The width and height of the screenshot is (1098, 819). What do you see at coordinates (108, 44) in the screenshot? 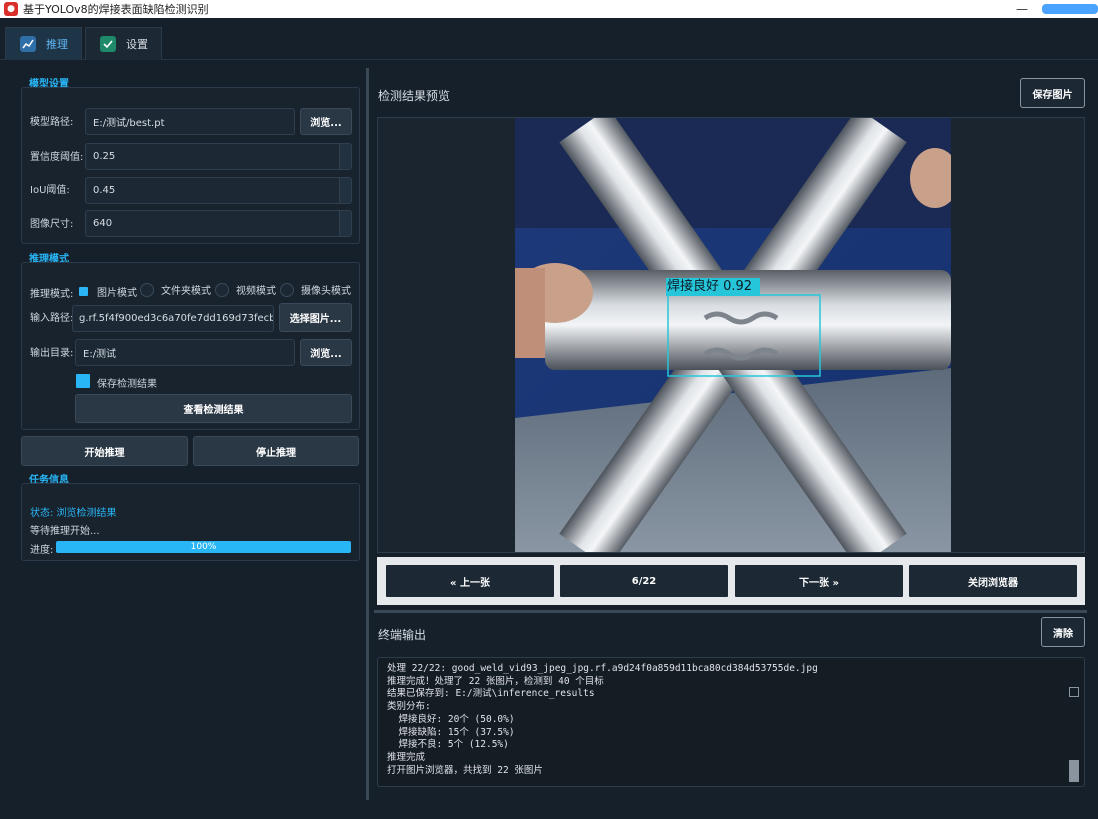
I see `check-shield-icon` at bounding box center [108, 44].